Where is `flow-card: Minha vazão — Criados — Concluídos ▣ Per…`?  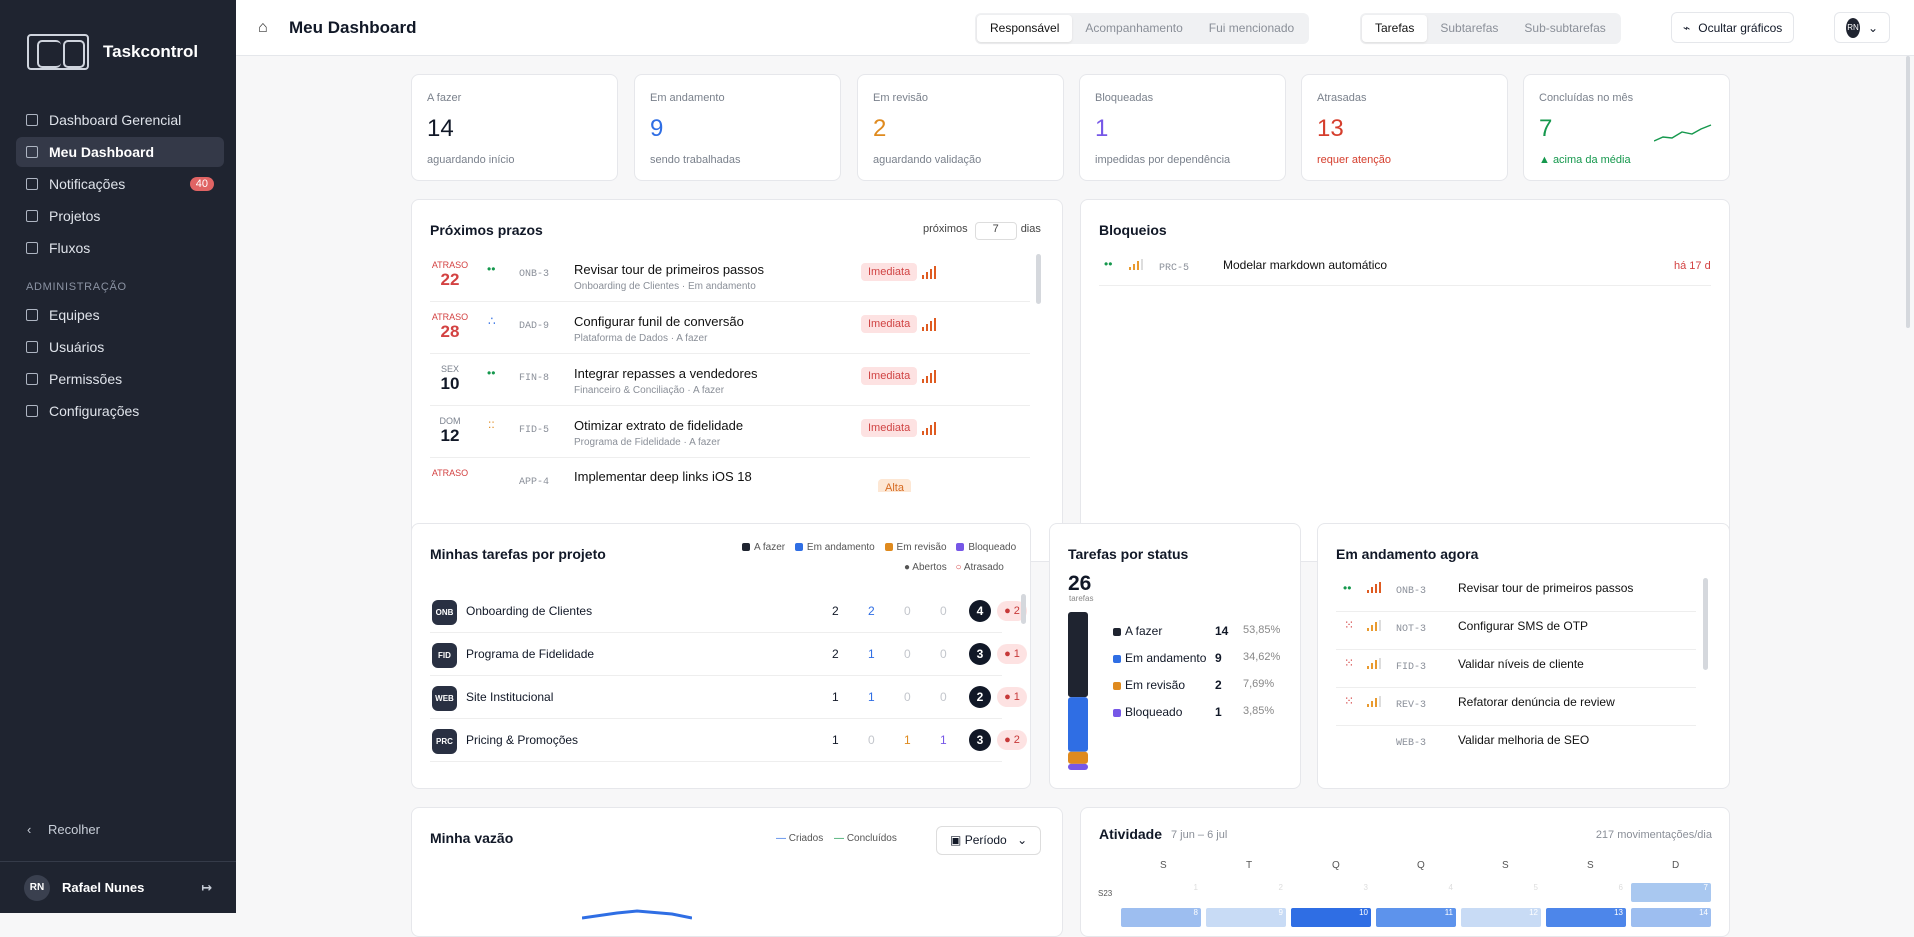
flow-card: Minha vazão — Criados — Concluídos ▣ Per… is located at coordinates (737, 872).